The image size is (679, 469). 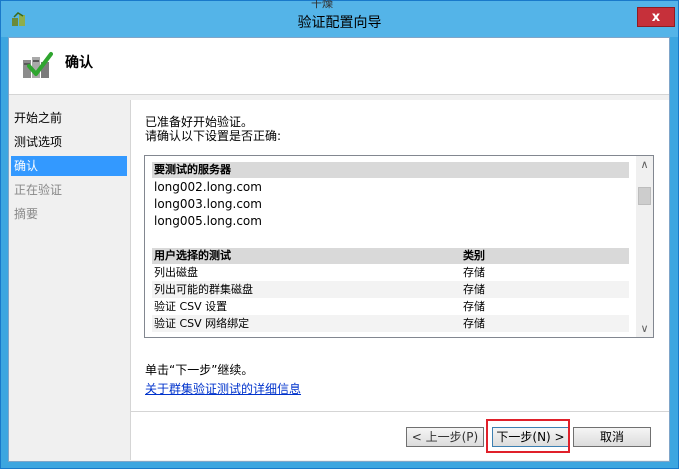 What do you see at coordinates (223, 388) in the screenshot?
I see `validation-details-link: 关于群集验证测试的详细信息` at bounding box center [223, 388].